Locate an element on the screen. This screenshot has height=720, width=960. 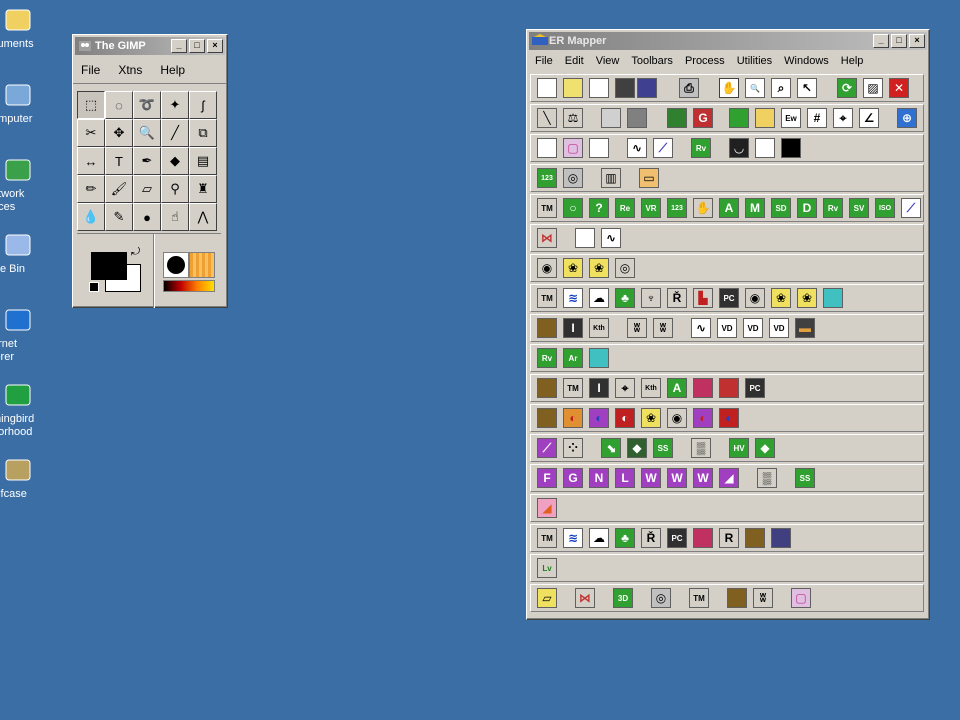
vd3-icon: VD is located at coordinates (779, 328).